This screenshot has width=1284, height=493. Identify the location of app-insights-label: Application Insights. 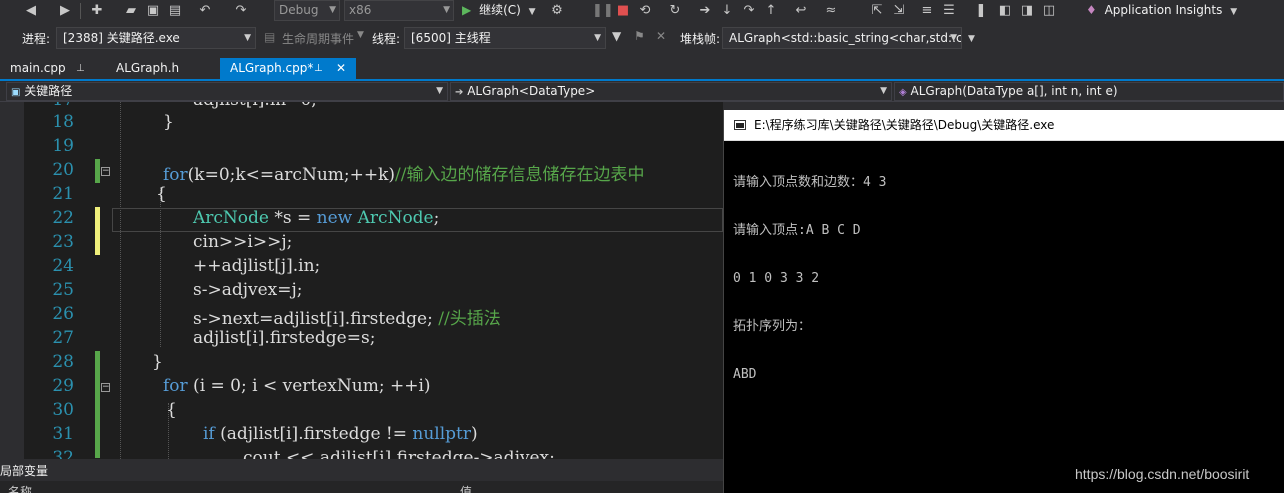
(1163, 10).